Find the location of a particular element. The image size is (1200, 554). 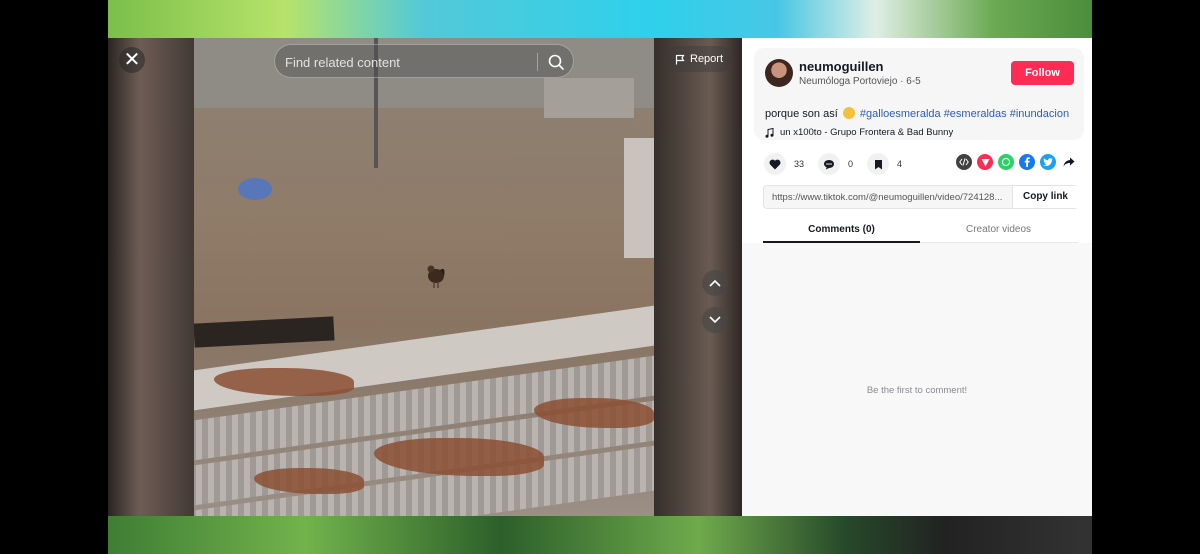

rooster-image is located at coordinates (436, 276).